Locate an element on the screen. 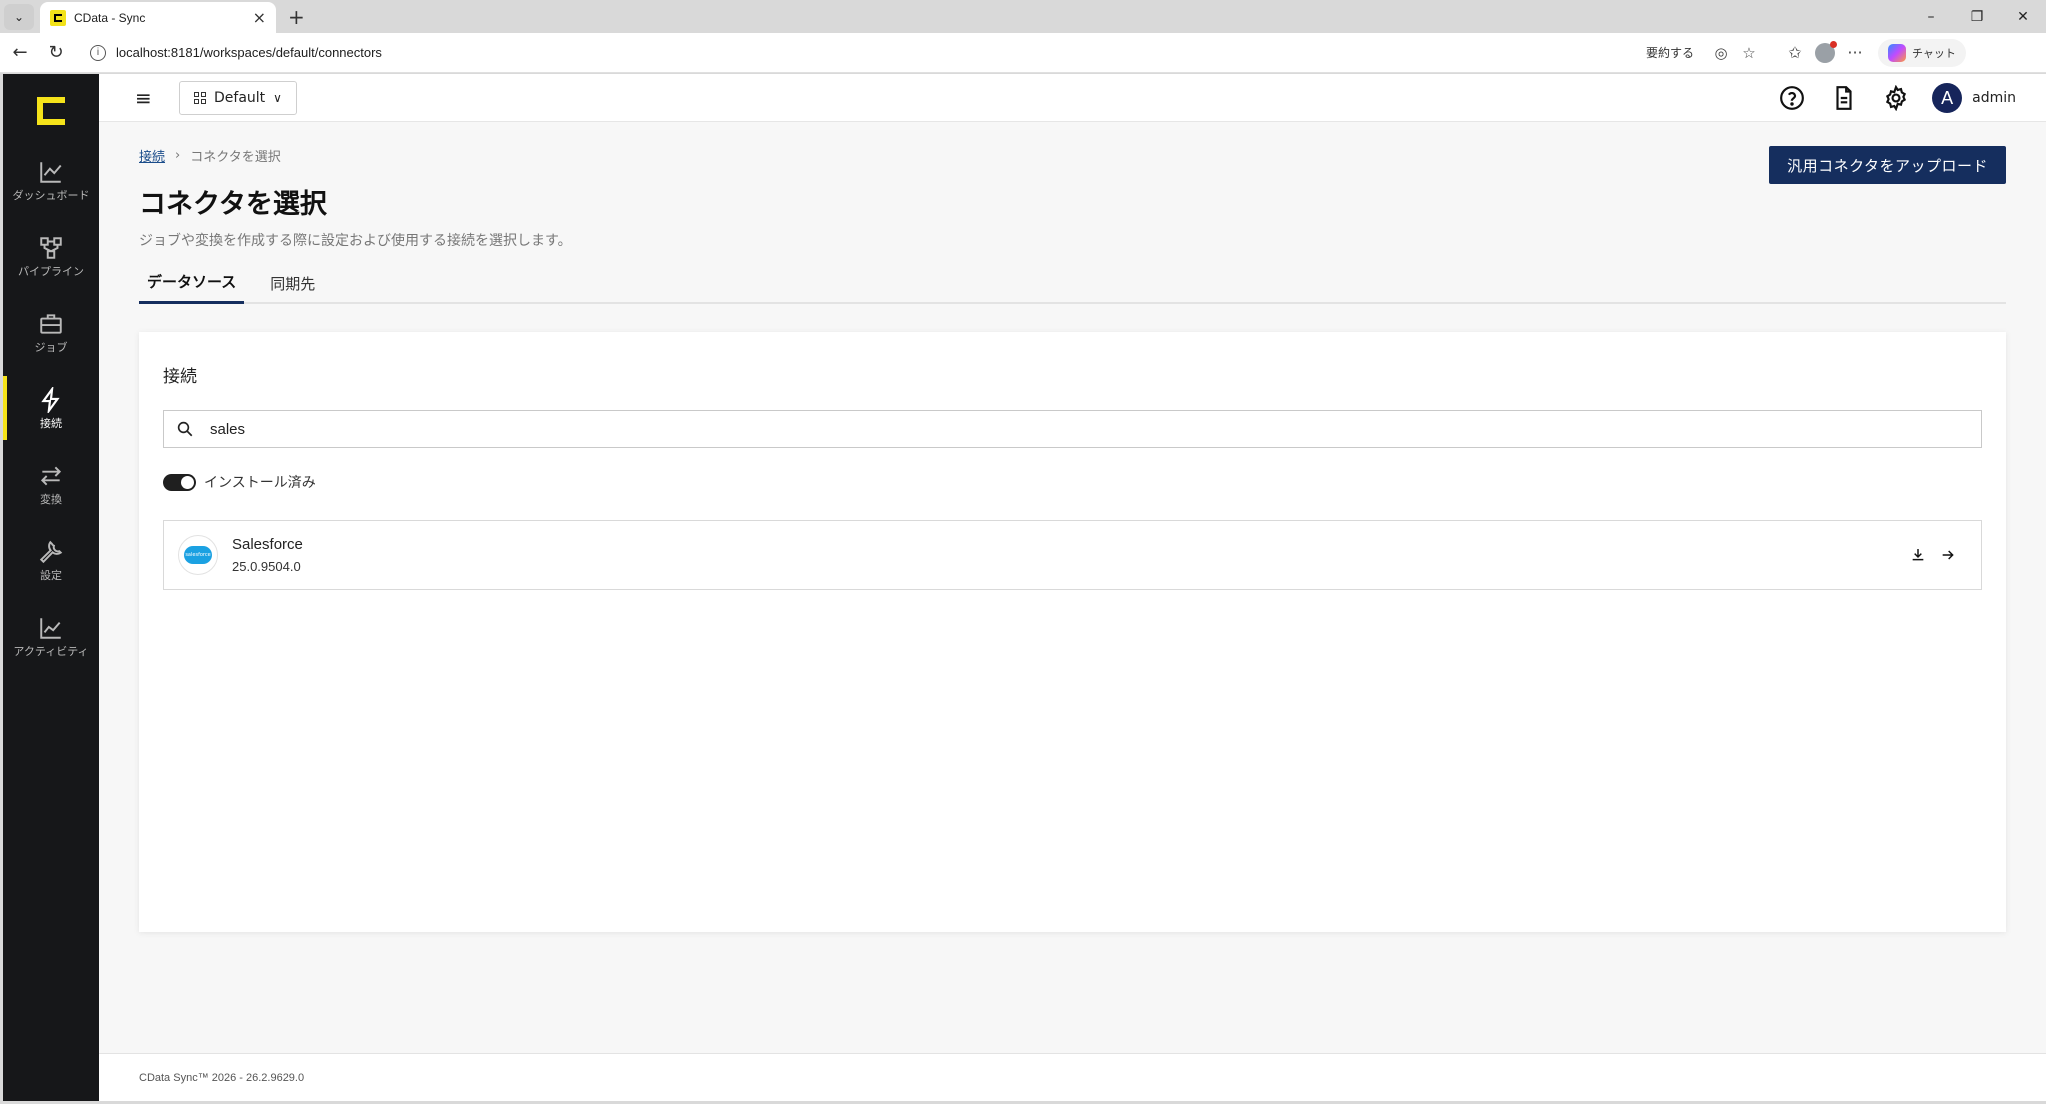 Image resolution: width=2046 pixels, height=1104 pixels. tab-destination: 同期先 is located at coordinates (292, 283).